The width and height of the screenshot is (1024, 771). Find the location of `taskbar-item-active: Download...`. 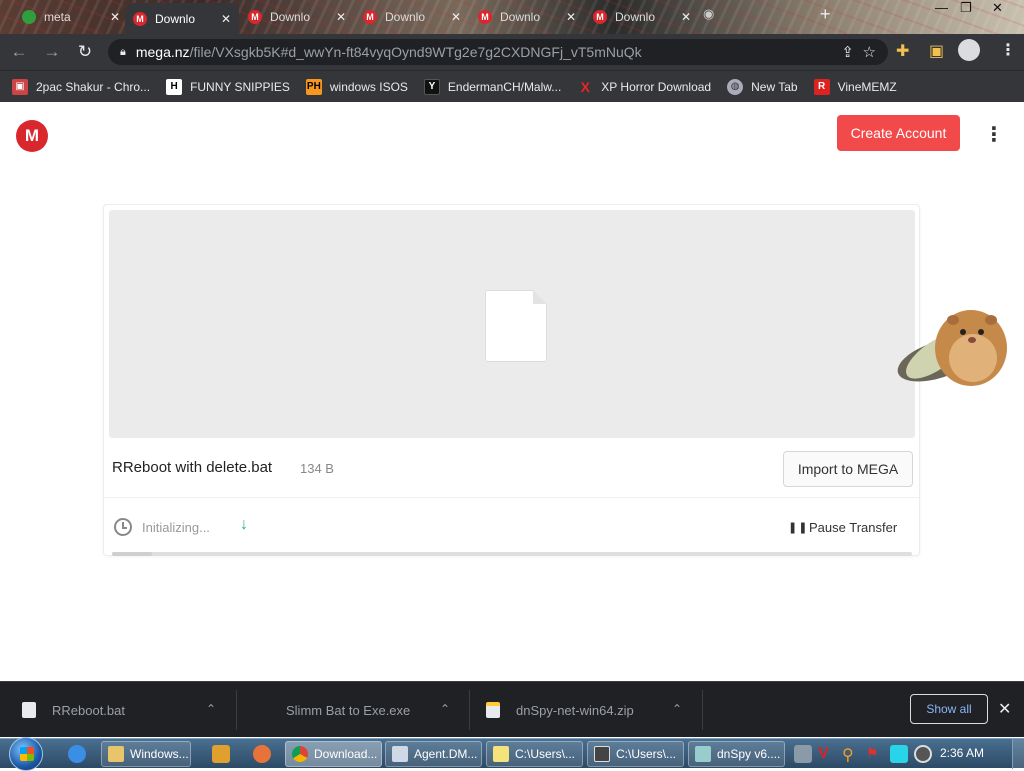

taskbar-item-active: Download... is located at coordinates (333, 754).